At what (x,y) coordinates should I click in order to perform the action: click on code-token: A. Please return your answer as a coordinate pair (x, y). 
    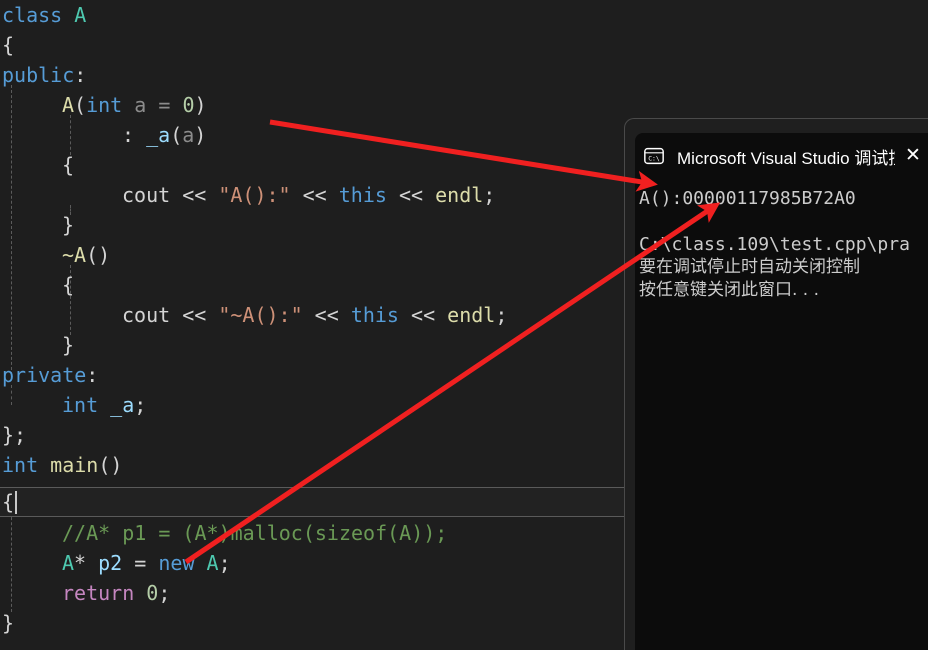
    Looking at the image, I should click on (68, 563).